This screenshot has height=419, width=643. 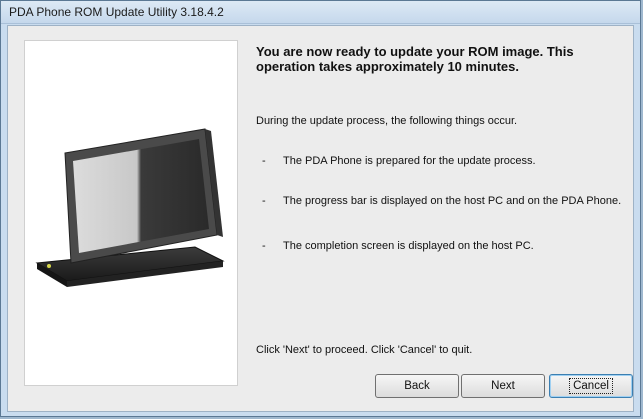 I want to click on back-button: Back, so click(x=417, y=386).